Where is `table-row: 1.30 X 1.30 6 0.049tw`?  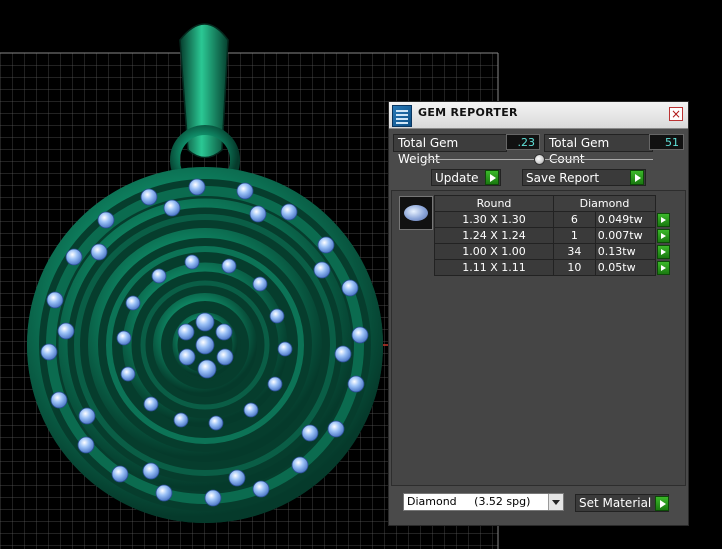 table-row: 1.30 X 1.30 6 0.049tw is located at coordinates (552, 219).